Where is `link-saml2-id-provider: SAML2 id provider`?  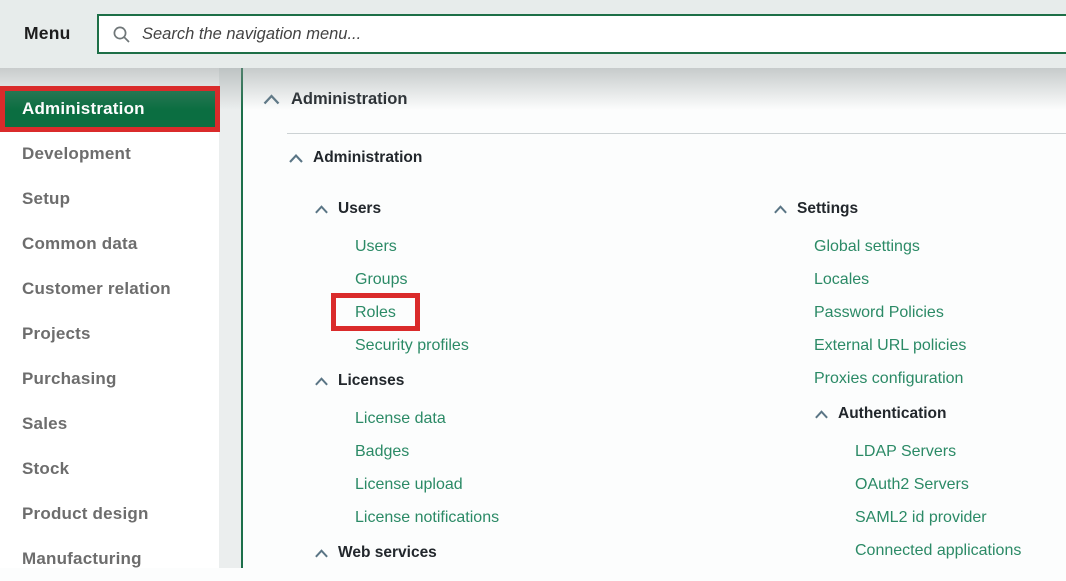 link-saml2-id-provider: SAML2 id provider is located at coordinates (938, 517).